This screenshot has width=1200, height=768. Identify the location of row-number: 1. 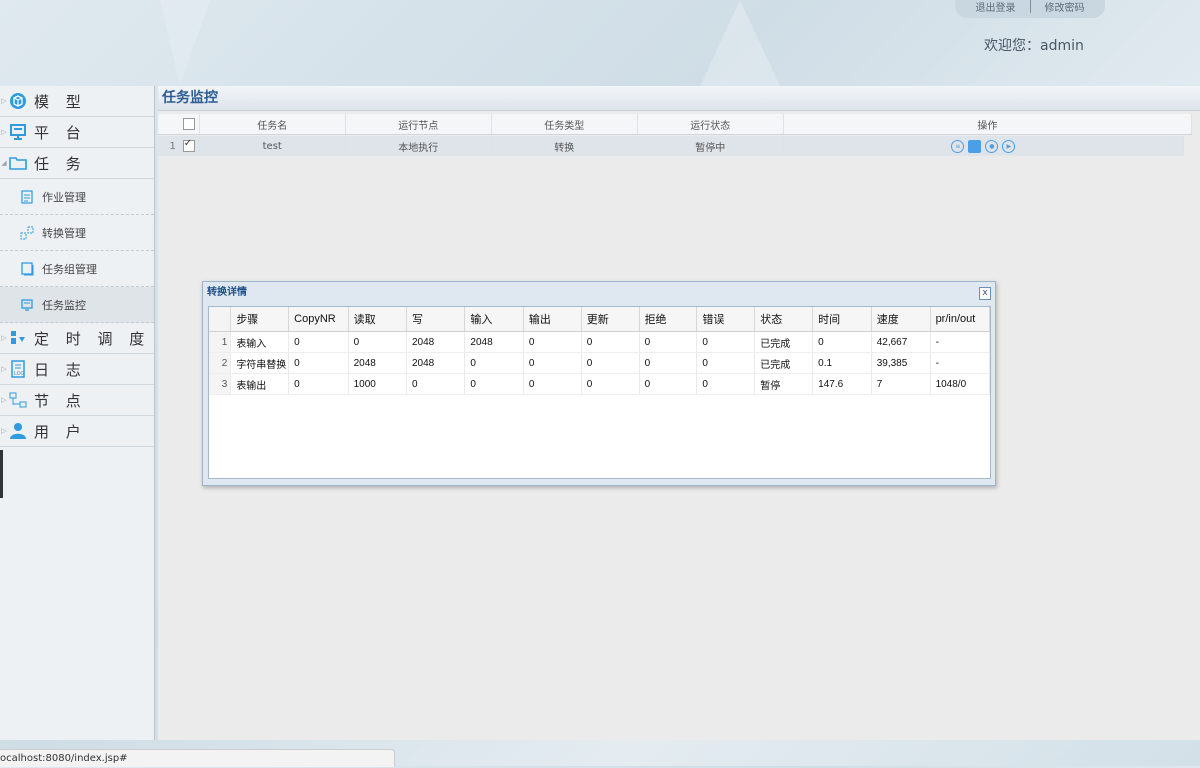
(172, 146).